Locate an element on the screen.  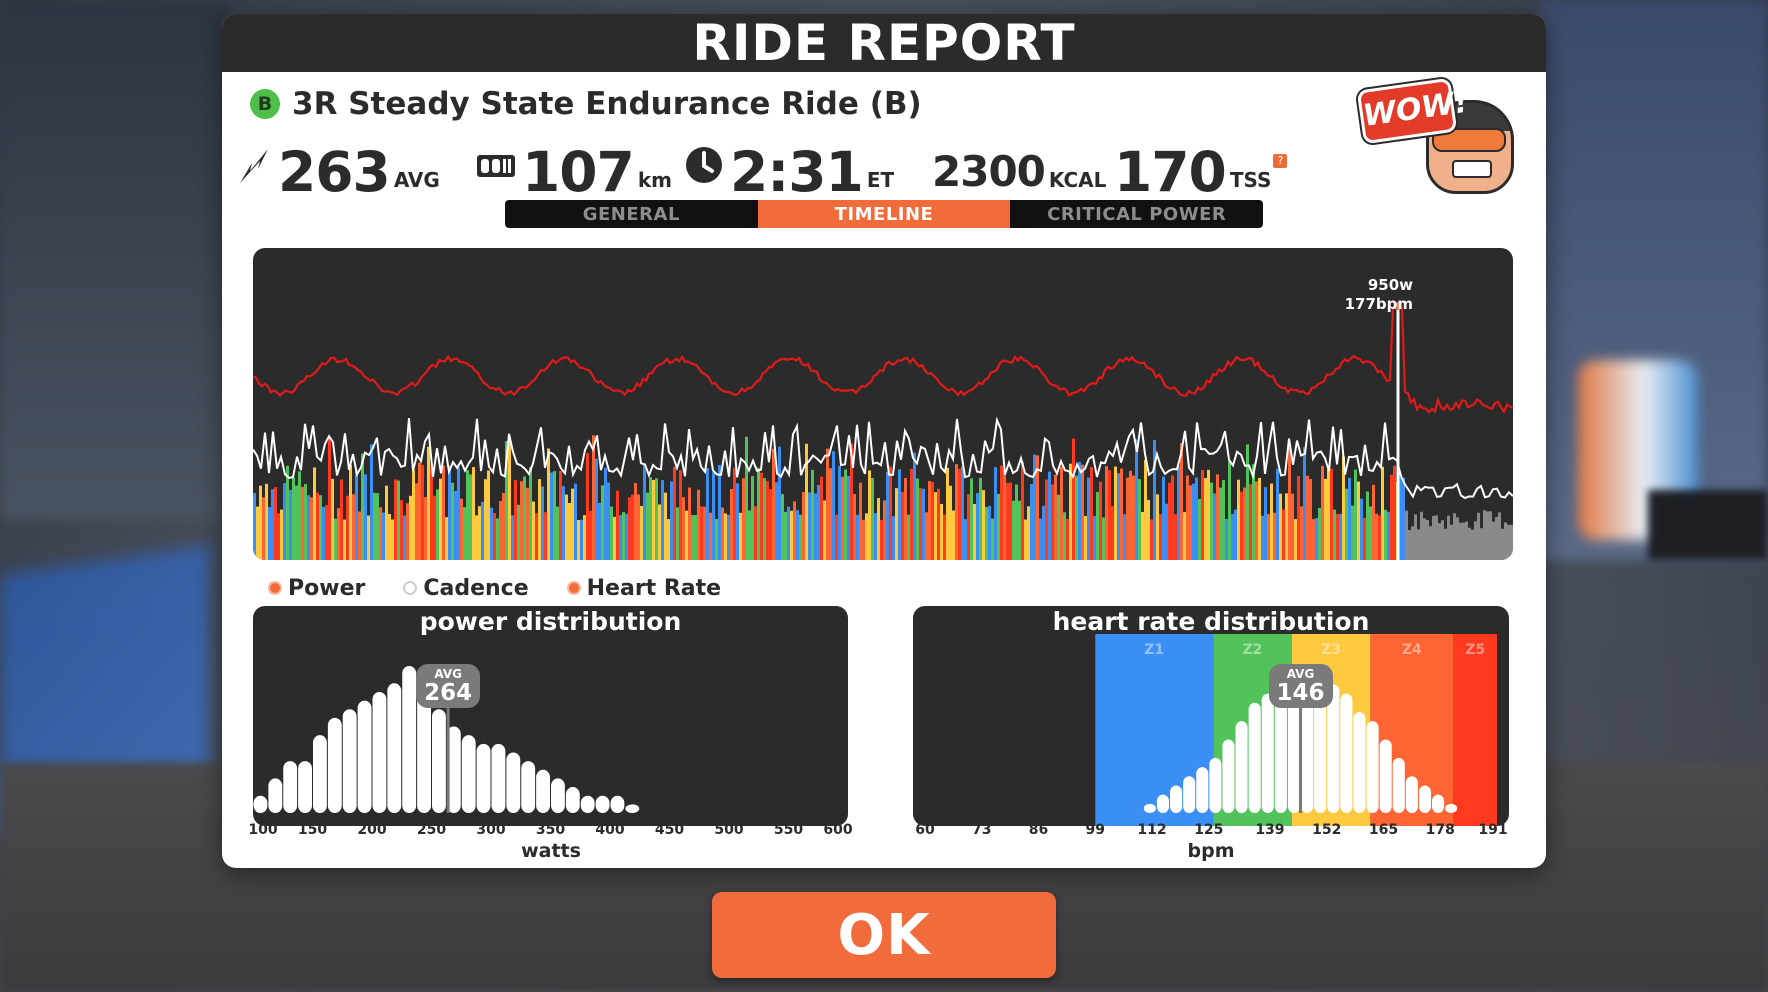
legend-power: Power is located at coordinates (316, 588).